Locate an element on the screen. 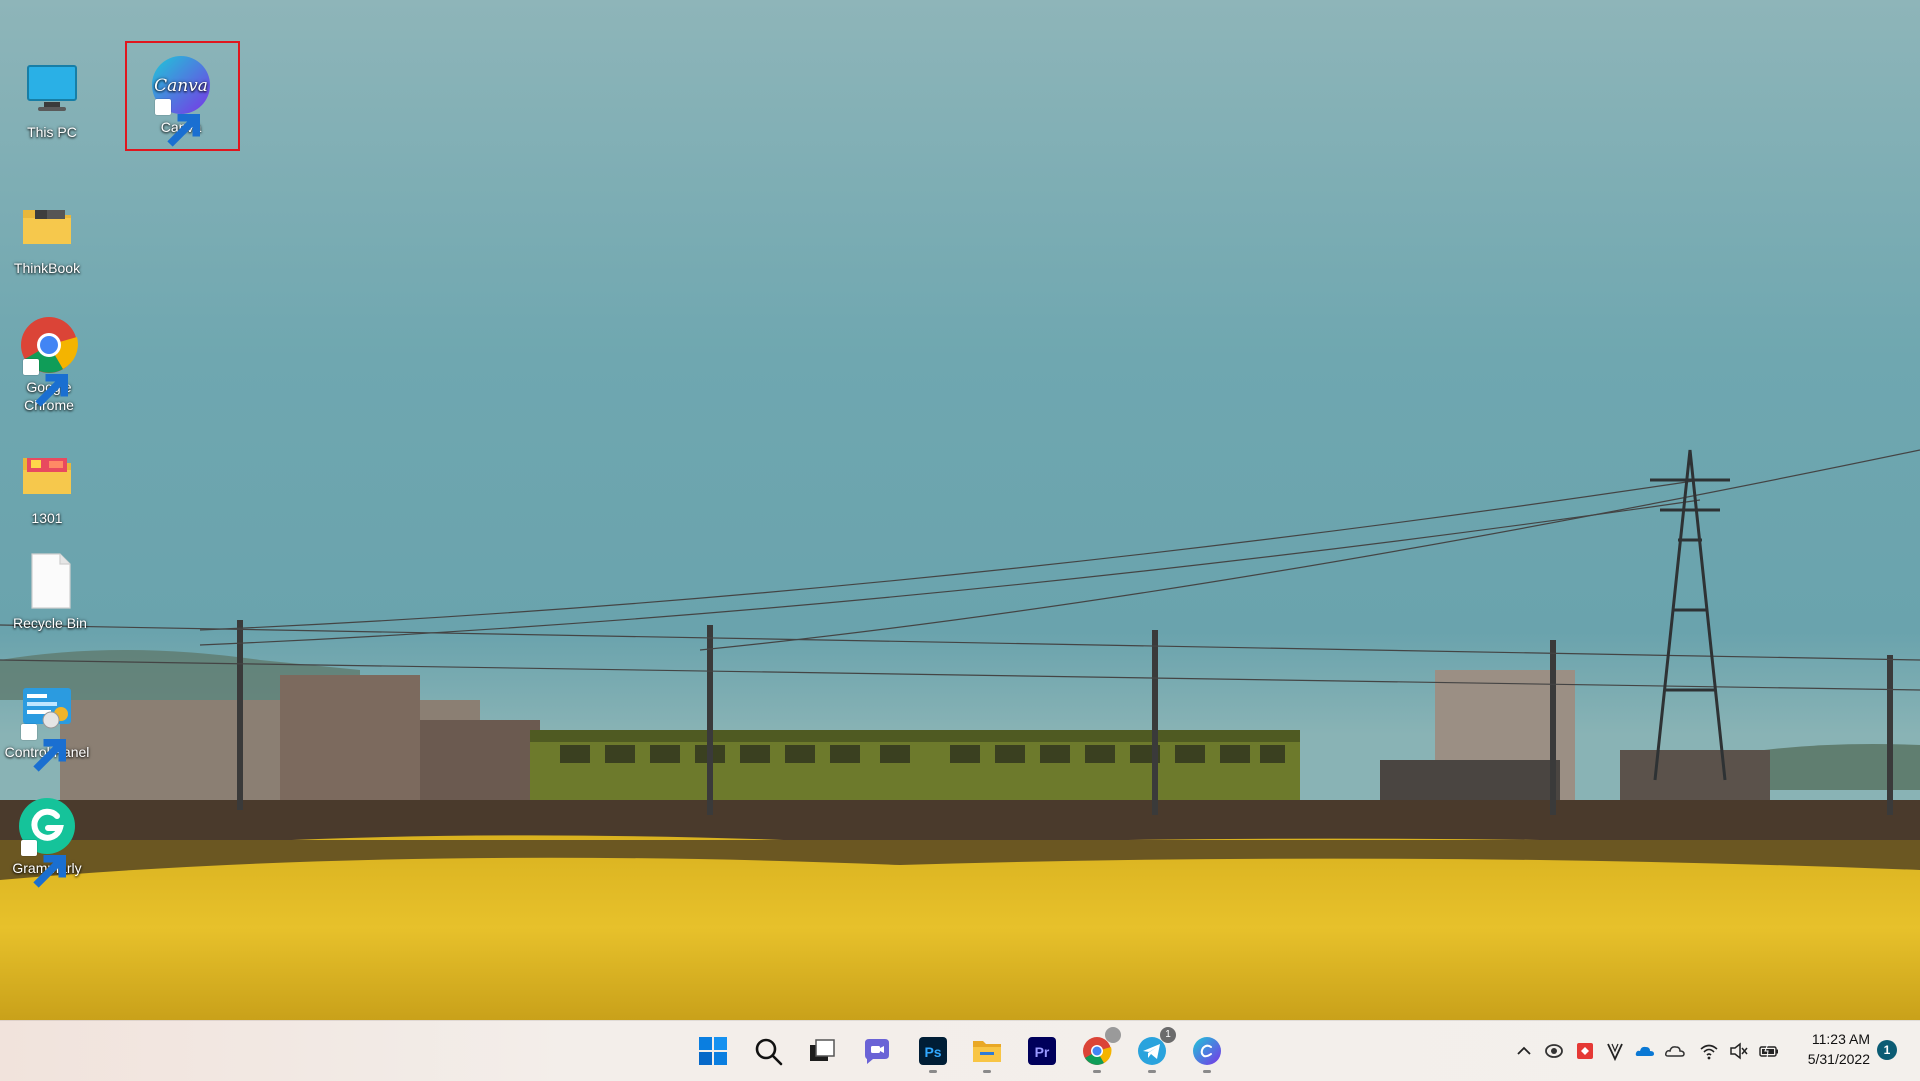 This screenshot has width=1920, height=1081. photoshop-icon-text: Ps is located at coordinates (932, 1052).